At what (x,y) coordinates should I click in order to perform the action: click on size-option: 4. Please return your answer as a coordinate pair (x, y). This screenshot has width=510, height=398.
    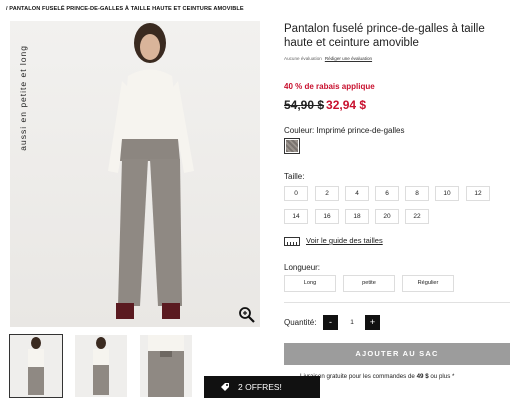
    Looking at the image, I should click on (357, 193).